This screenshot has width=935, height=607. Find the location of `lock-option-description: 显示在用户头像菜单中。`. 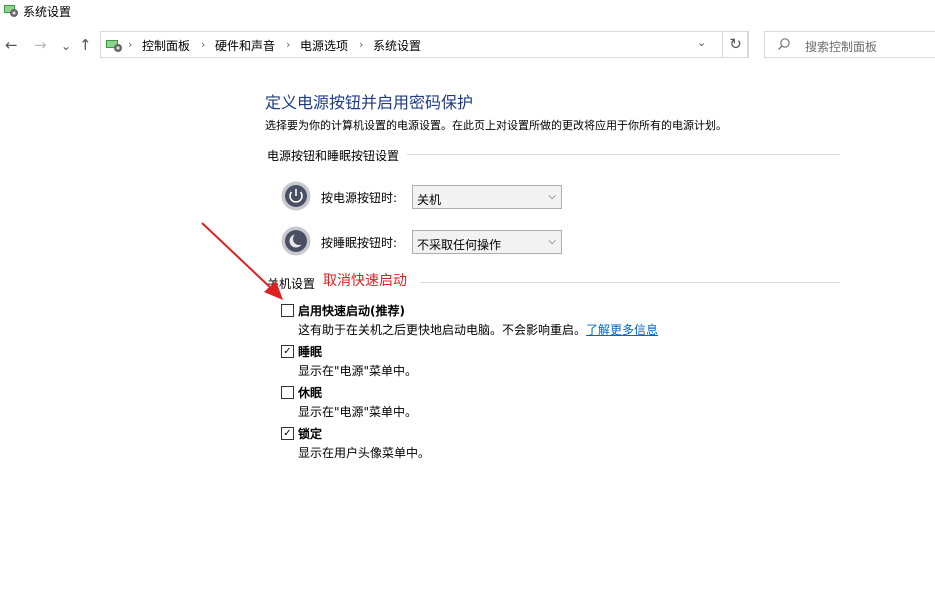

lock-option-description: 显示在用户头像菜单中。 is located at coordinates (364, 453).